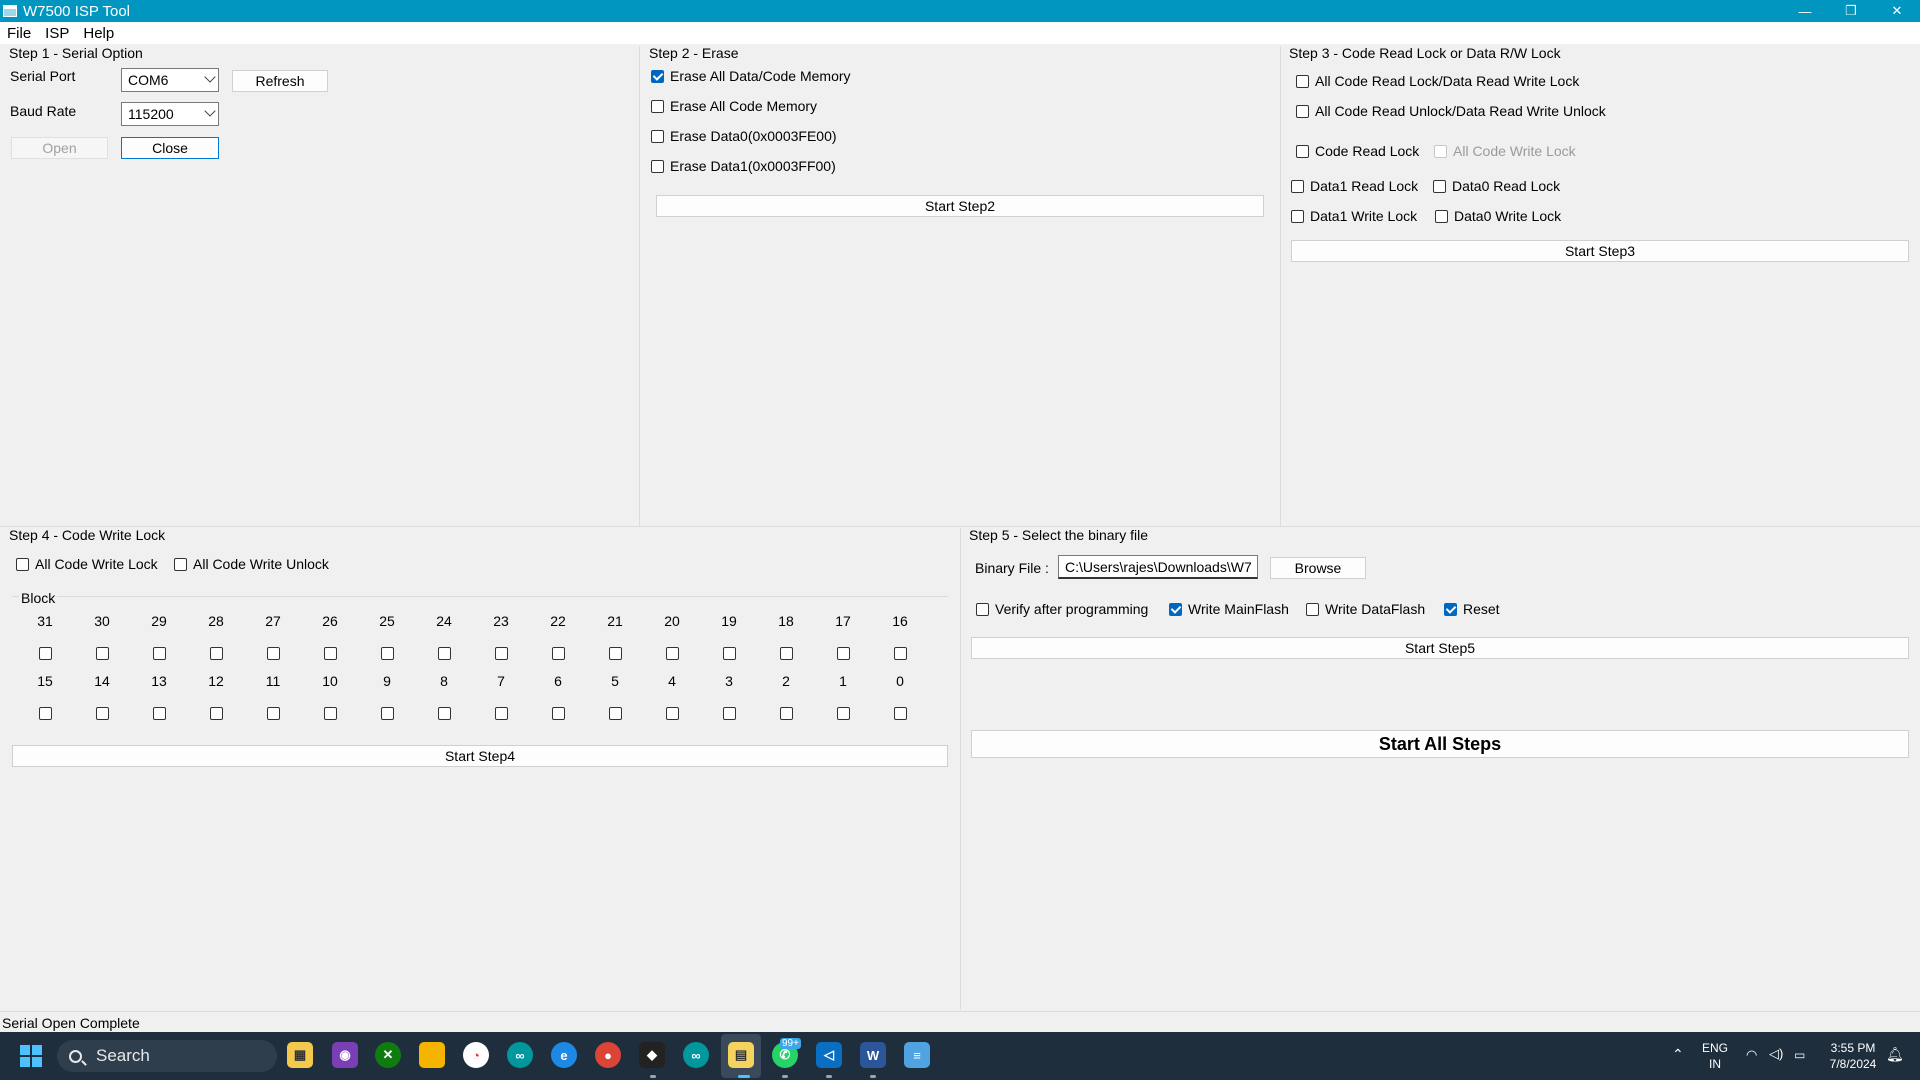 The image size is (1920, 1080). I want to click on verify-after-programming-checkbox: Verify after programming, so click(1062, 609).